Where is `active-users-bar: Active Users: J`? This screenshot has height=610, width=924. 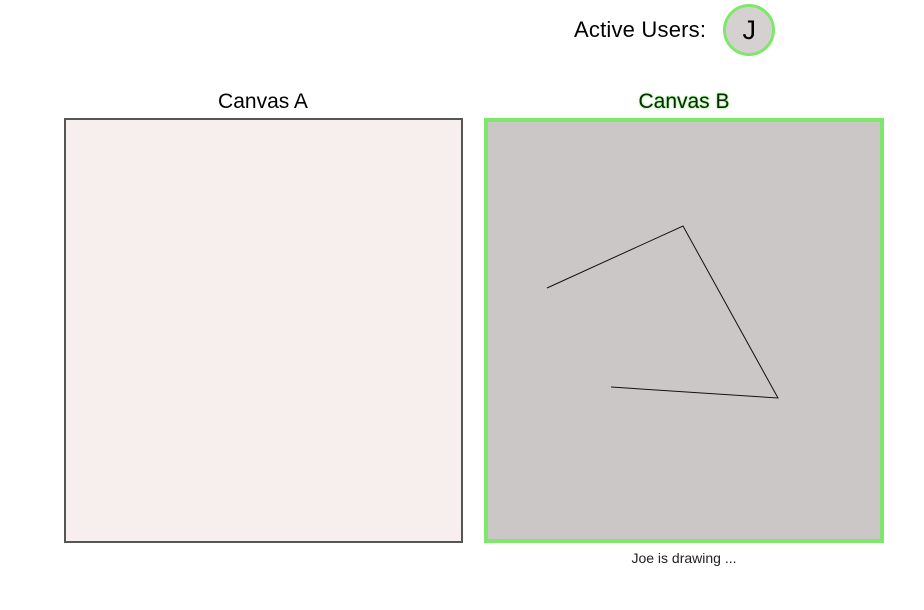 active-users-bar: Active Users: J is located at coordinates (675, 30).